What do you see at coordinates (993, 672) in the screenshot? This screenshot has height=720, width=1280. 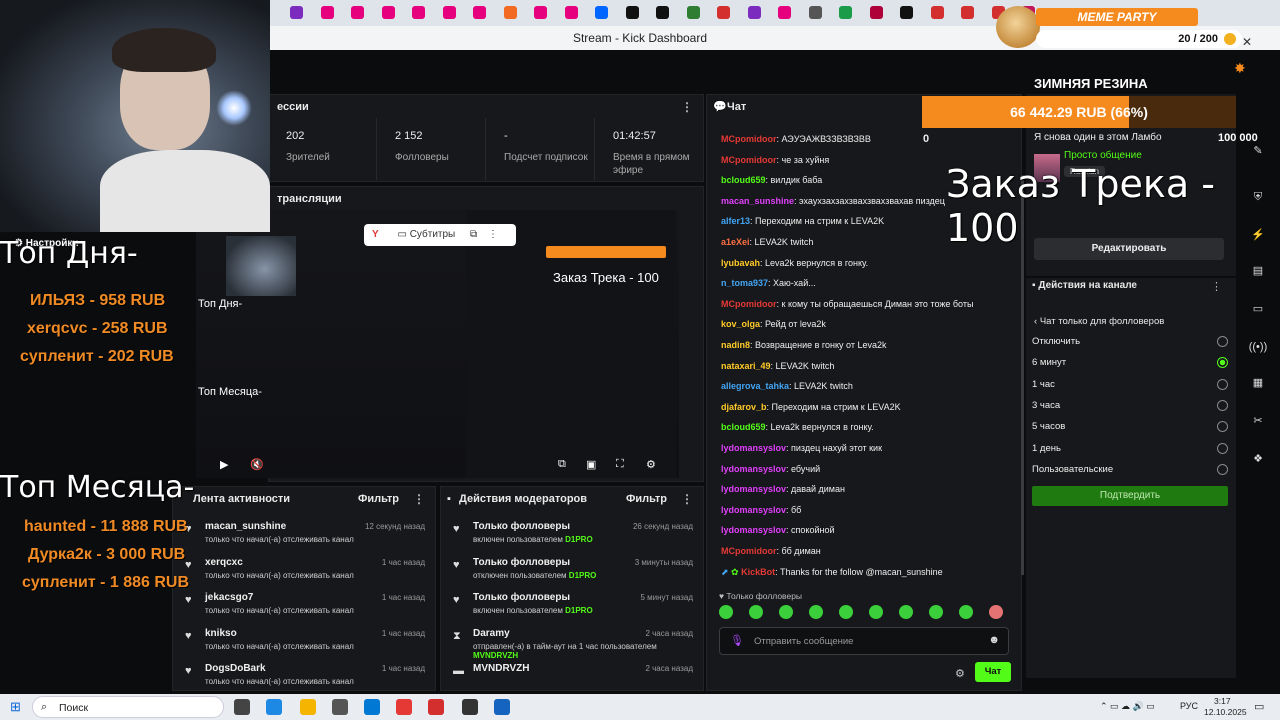 I see `send-chat-button: Чат` at bounding box center [993, 672].